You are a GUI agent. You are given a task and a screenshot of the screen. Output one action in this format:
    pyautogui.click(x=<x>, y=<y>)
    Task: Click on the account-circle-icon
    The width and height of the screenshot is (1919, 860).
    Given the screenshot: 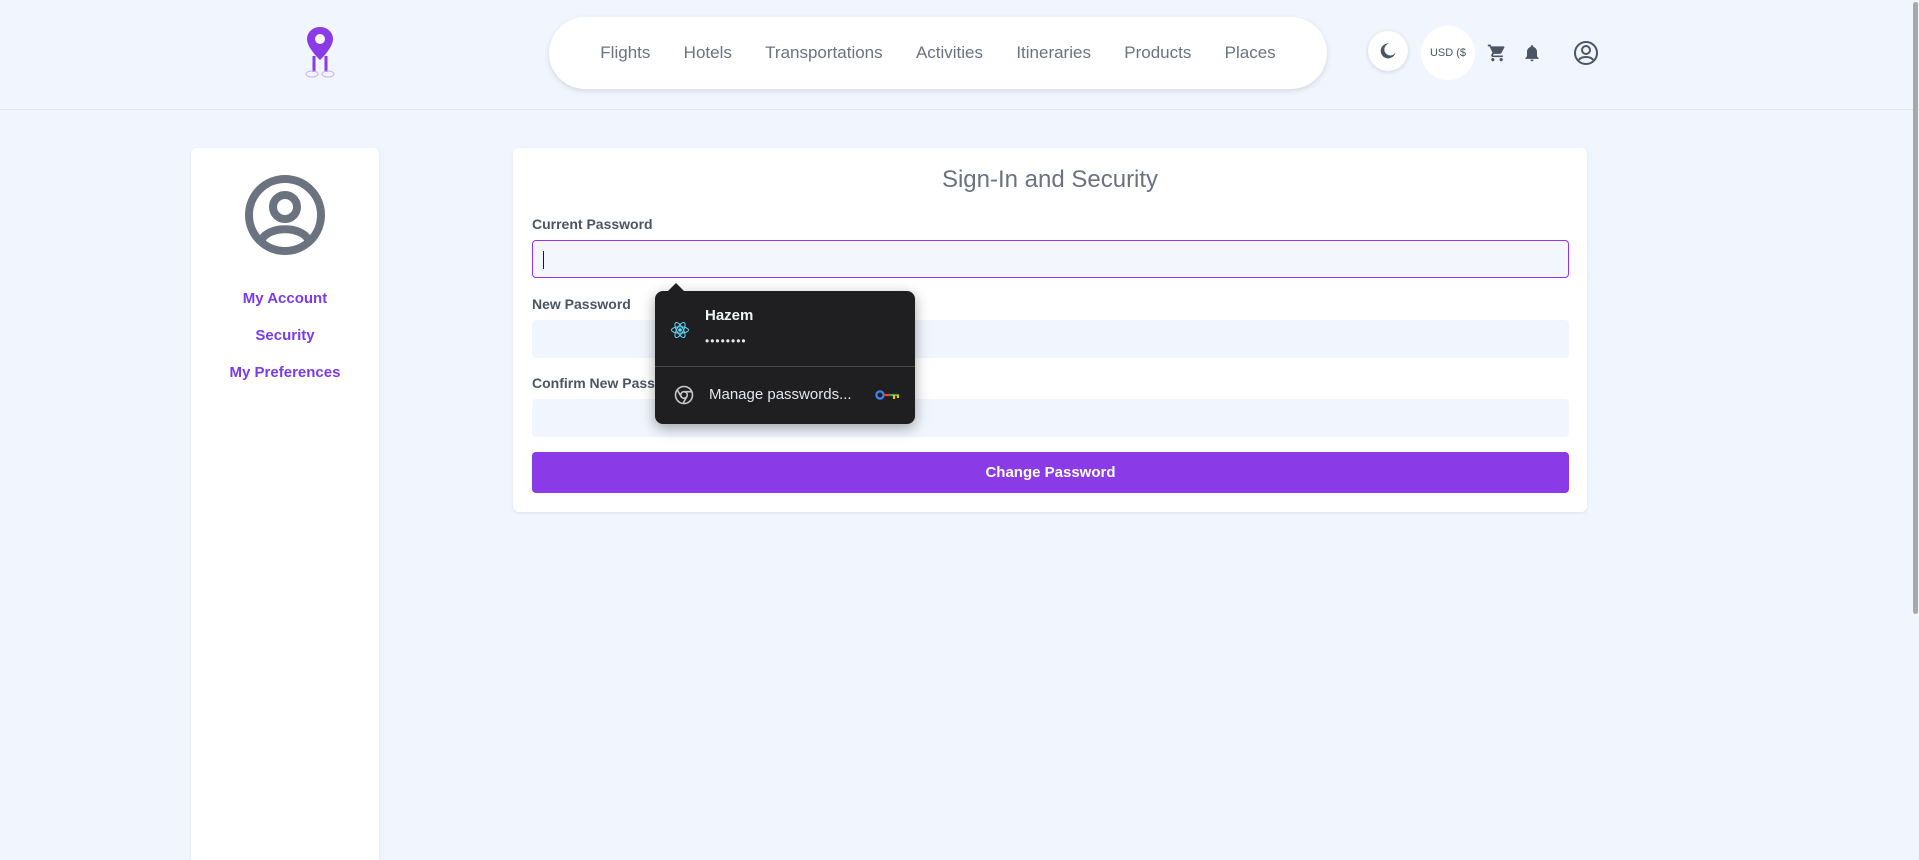 What is the action you would take?
    pyautogui.click(x=1586, y=53)
    